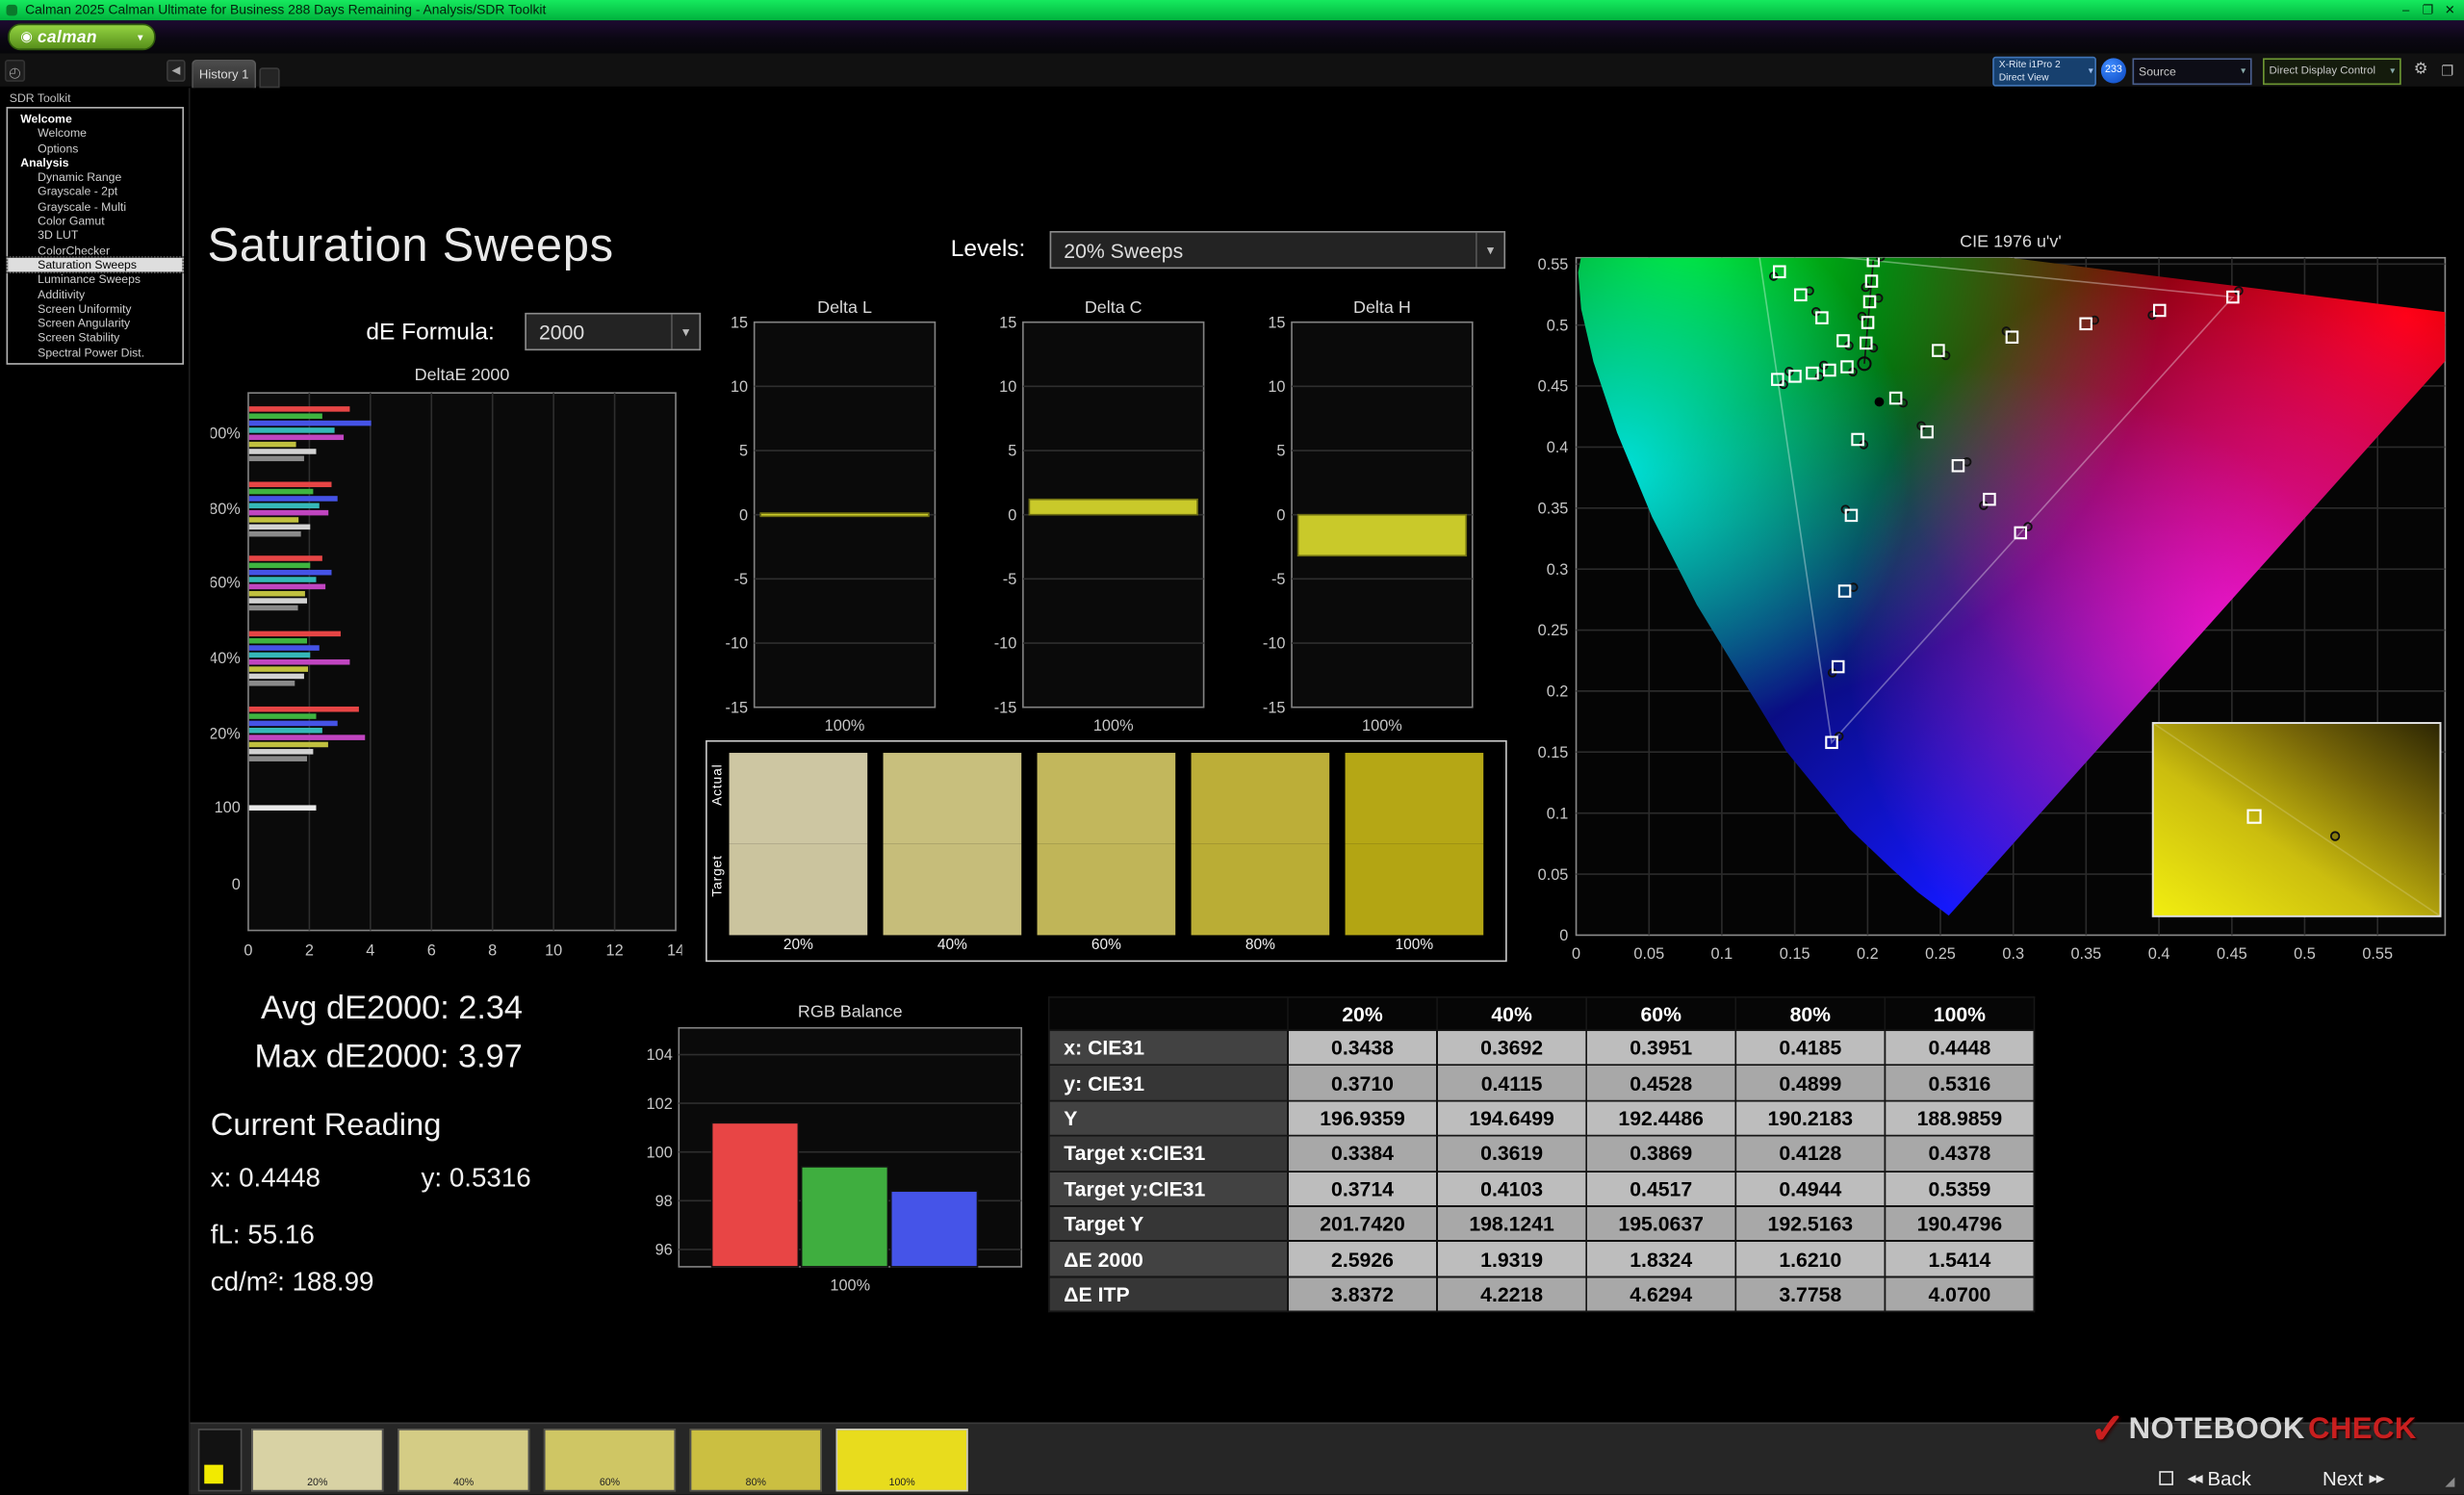 The image size is (2464, 1495). What do you see at coordinates (224, 74) in the screenshot?
I see `tab-history-1: History 1` at bounding box center [224, 74].